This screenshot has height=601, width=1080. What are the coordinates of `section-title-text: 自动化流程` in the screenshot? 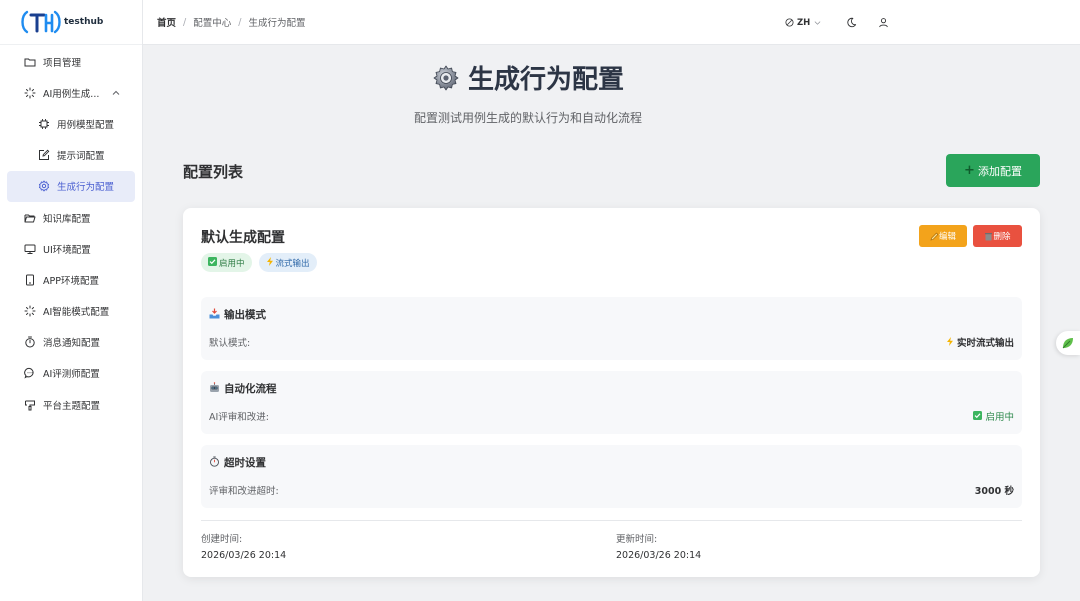 It's located at (250, 389).